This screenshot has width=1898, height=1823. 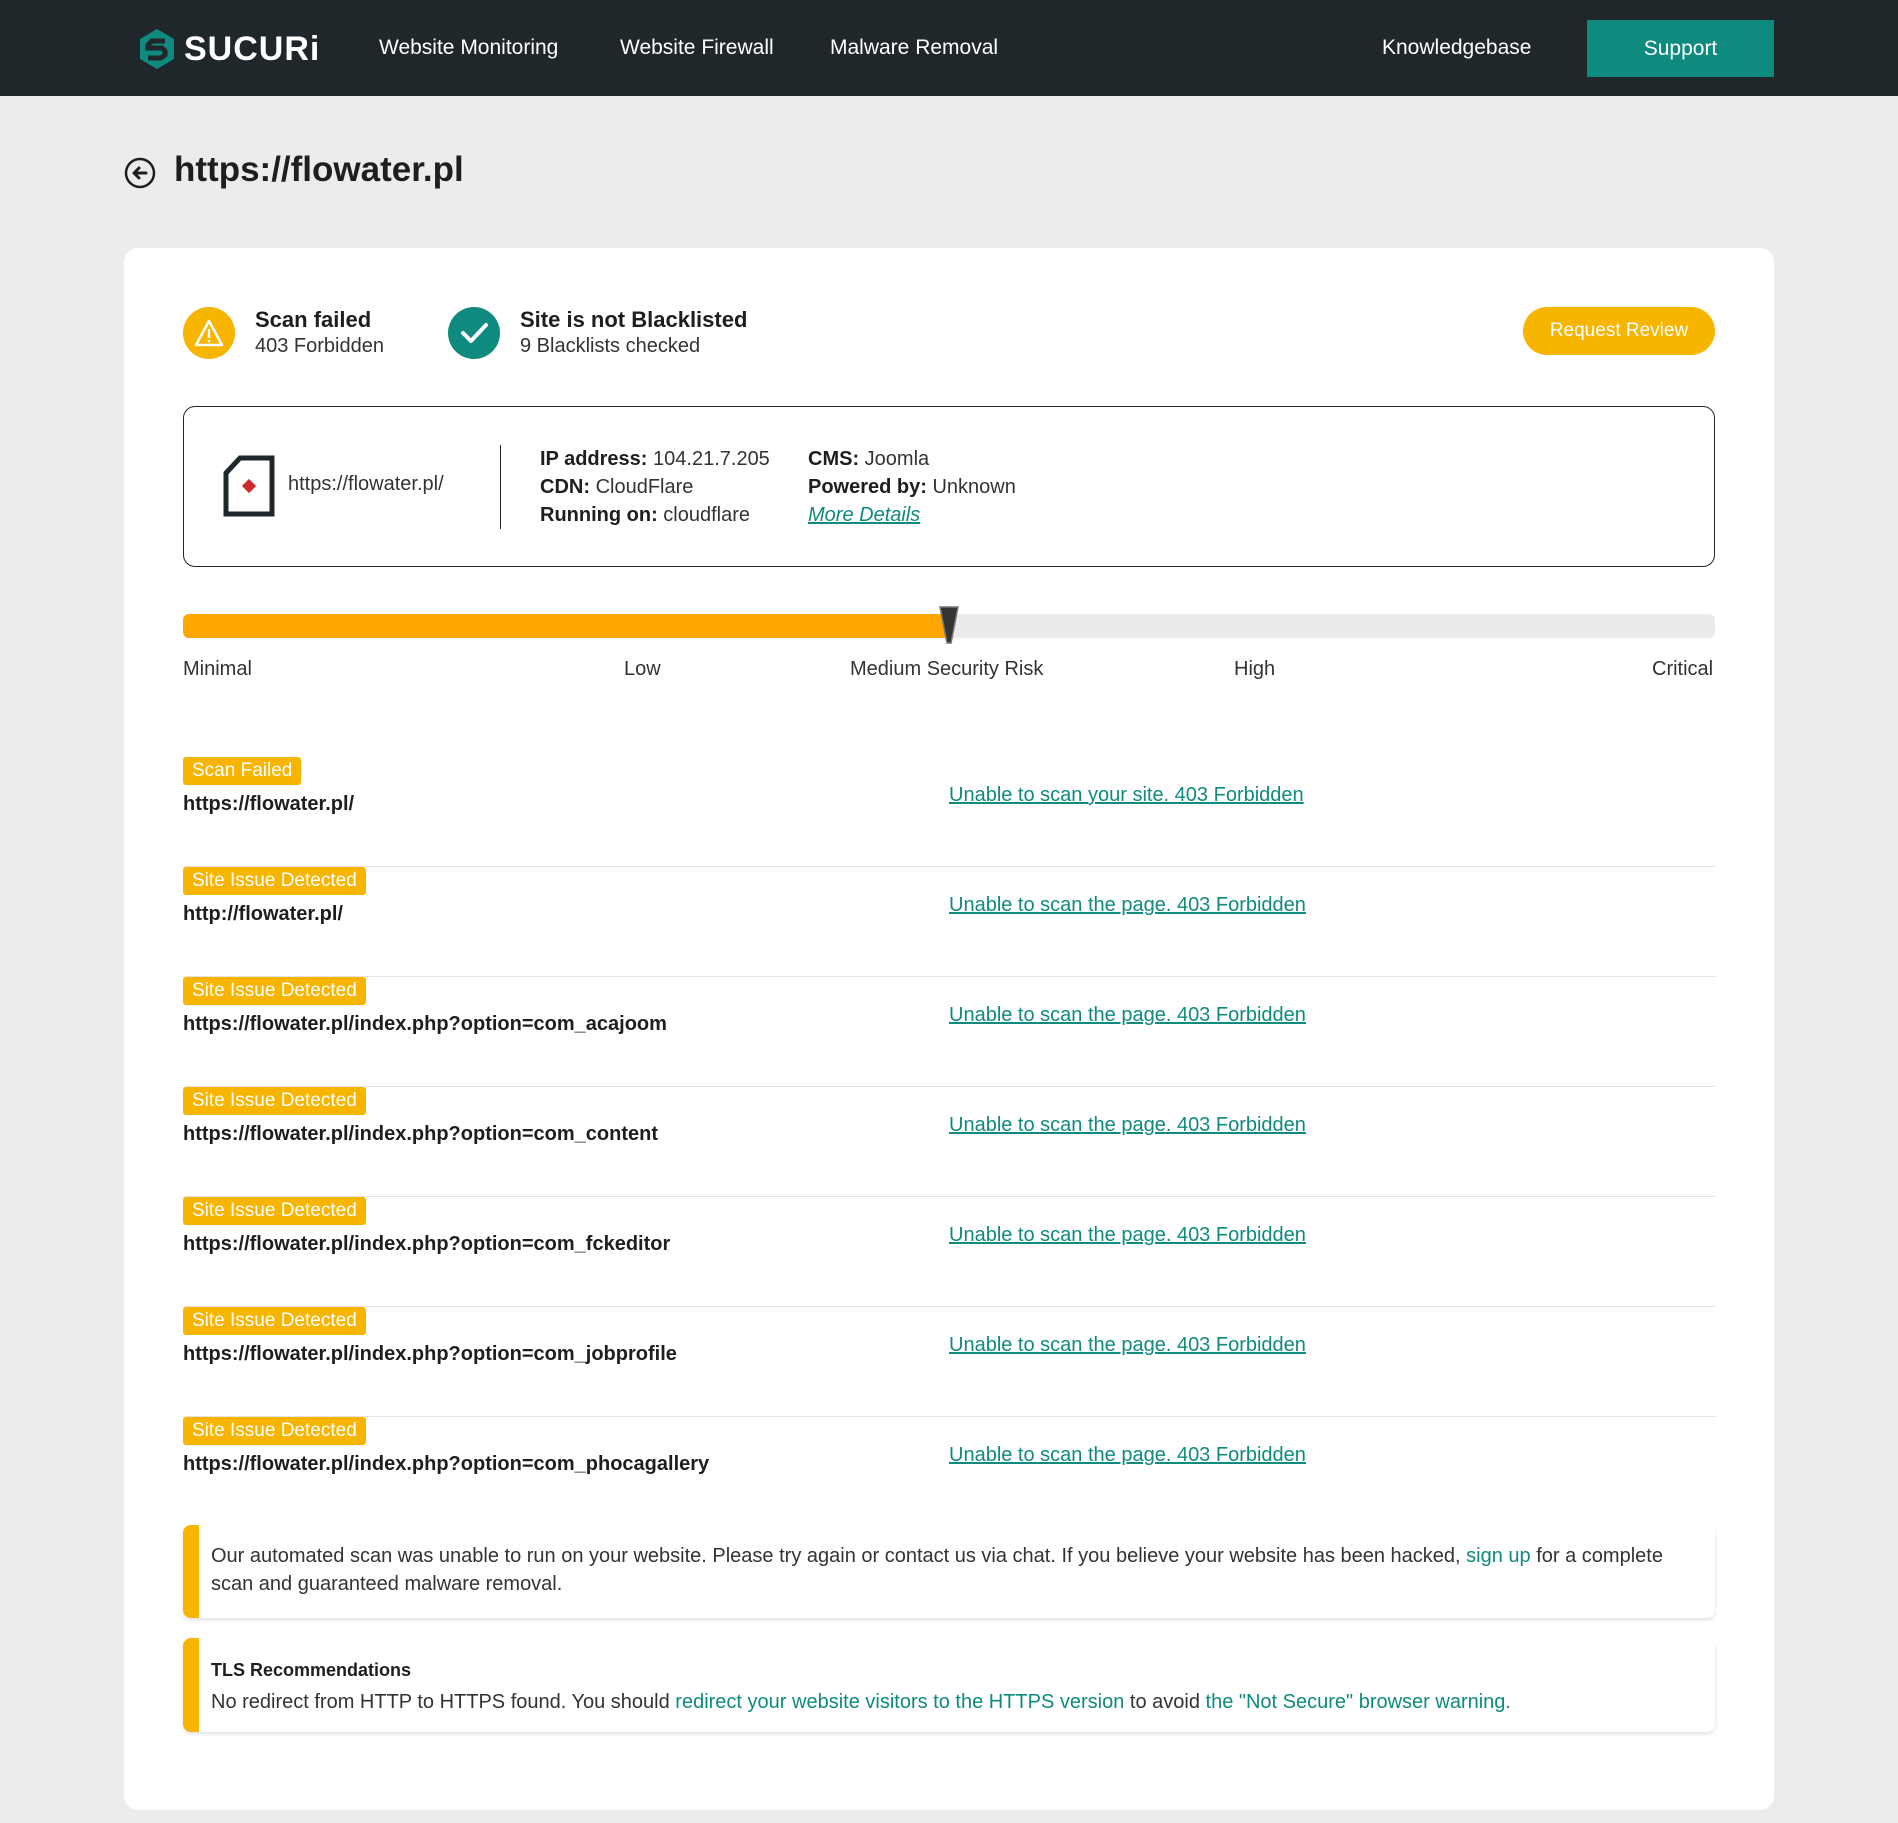 I want to click on nav-malware-removal: Malware Removal, so click(x=914, y=48).